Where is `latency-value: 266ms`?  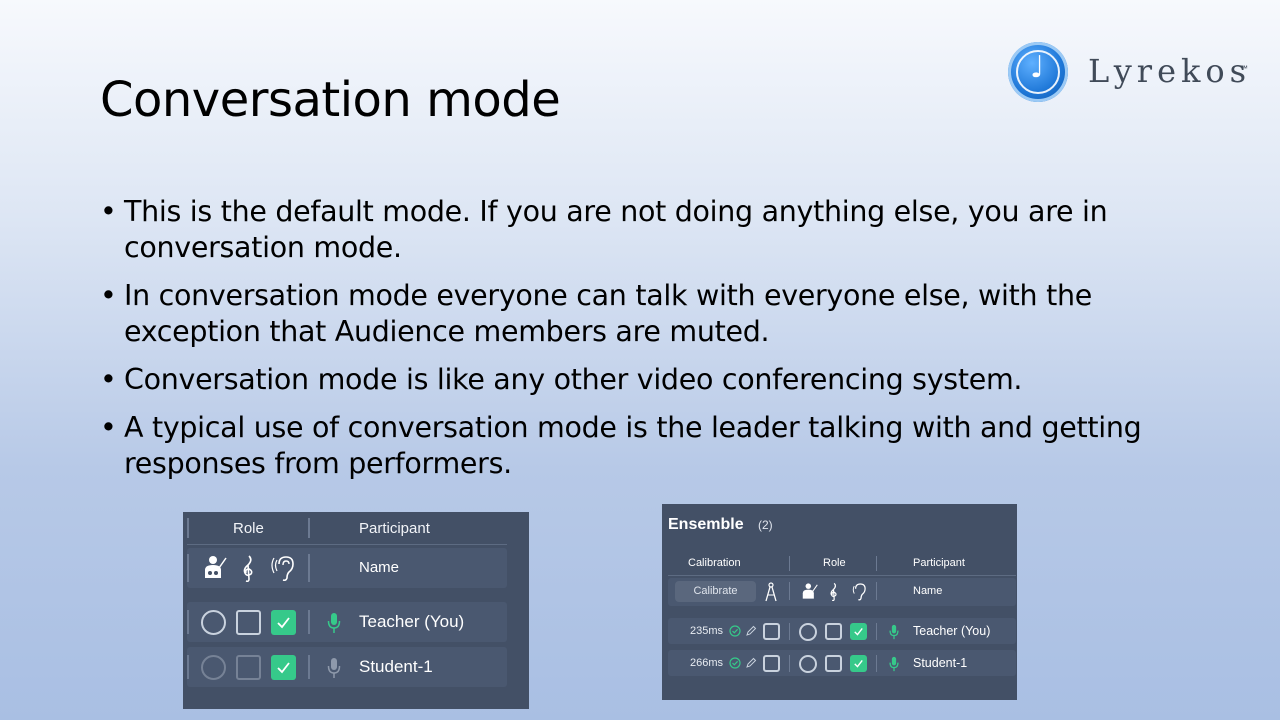
latency-value: 266ms is located at coordinates (707, 663).